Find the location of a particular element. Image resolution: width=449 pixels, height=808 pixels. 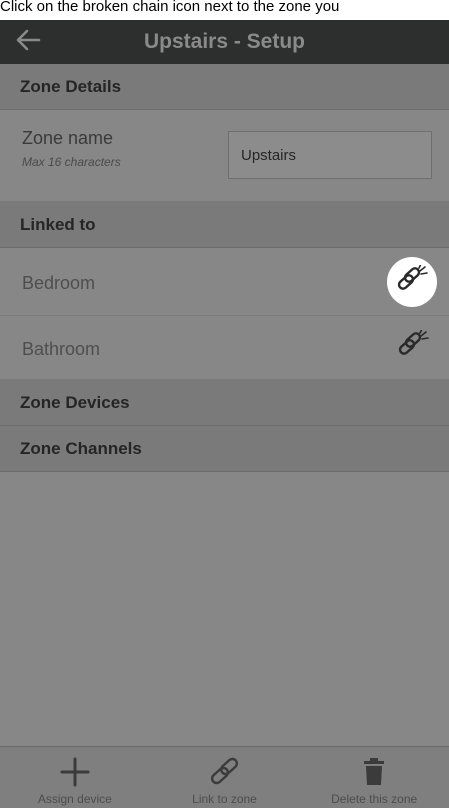

assign-device-label: Assign device is located at coordinates (74, 799).